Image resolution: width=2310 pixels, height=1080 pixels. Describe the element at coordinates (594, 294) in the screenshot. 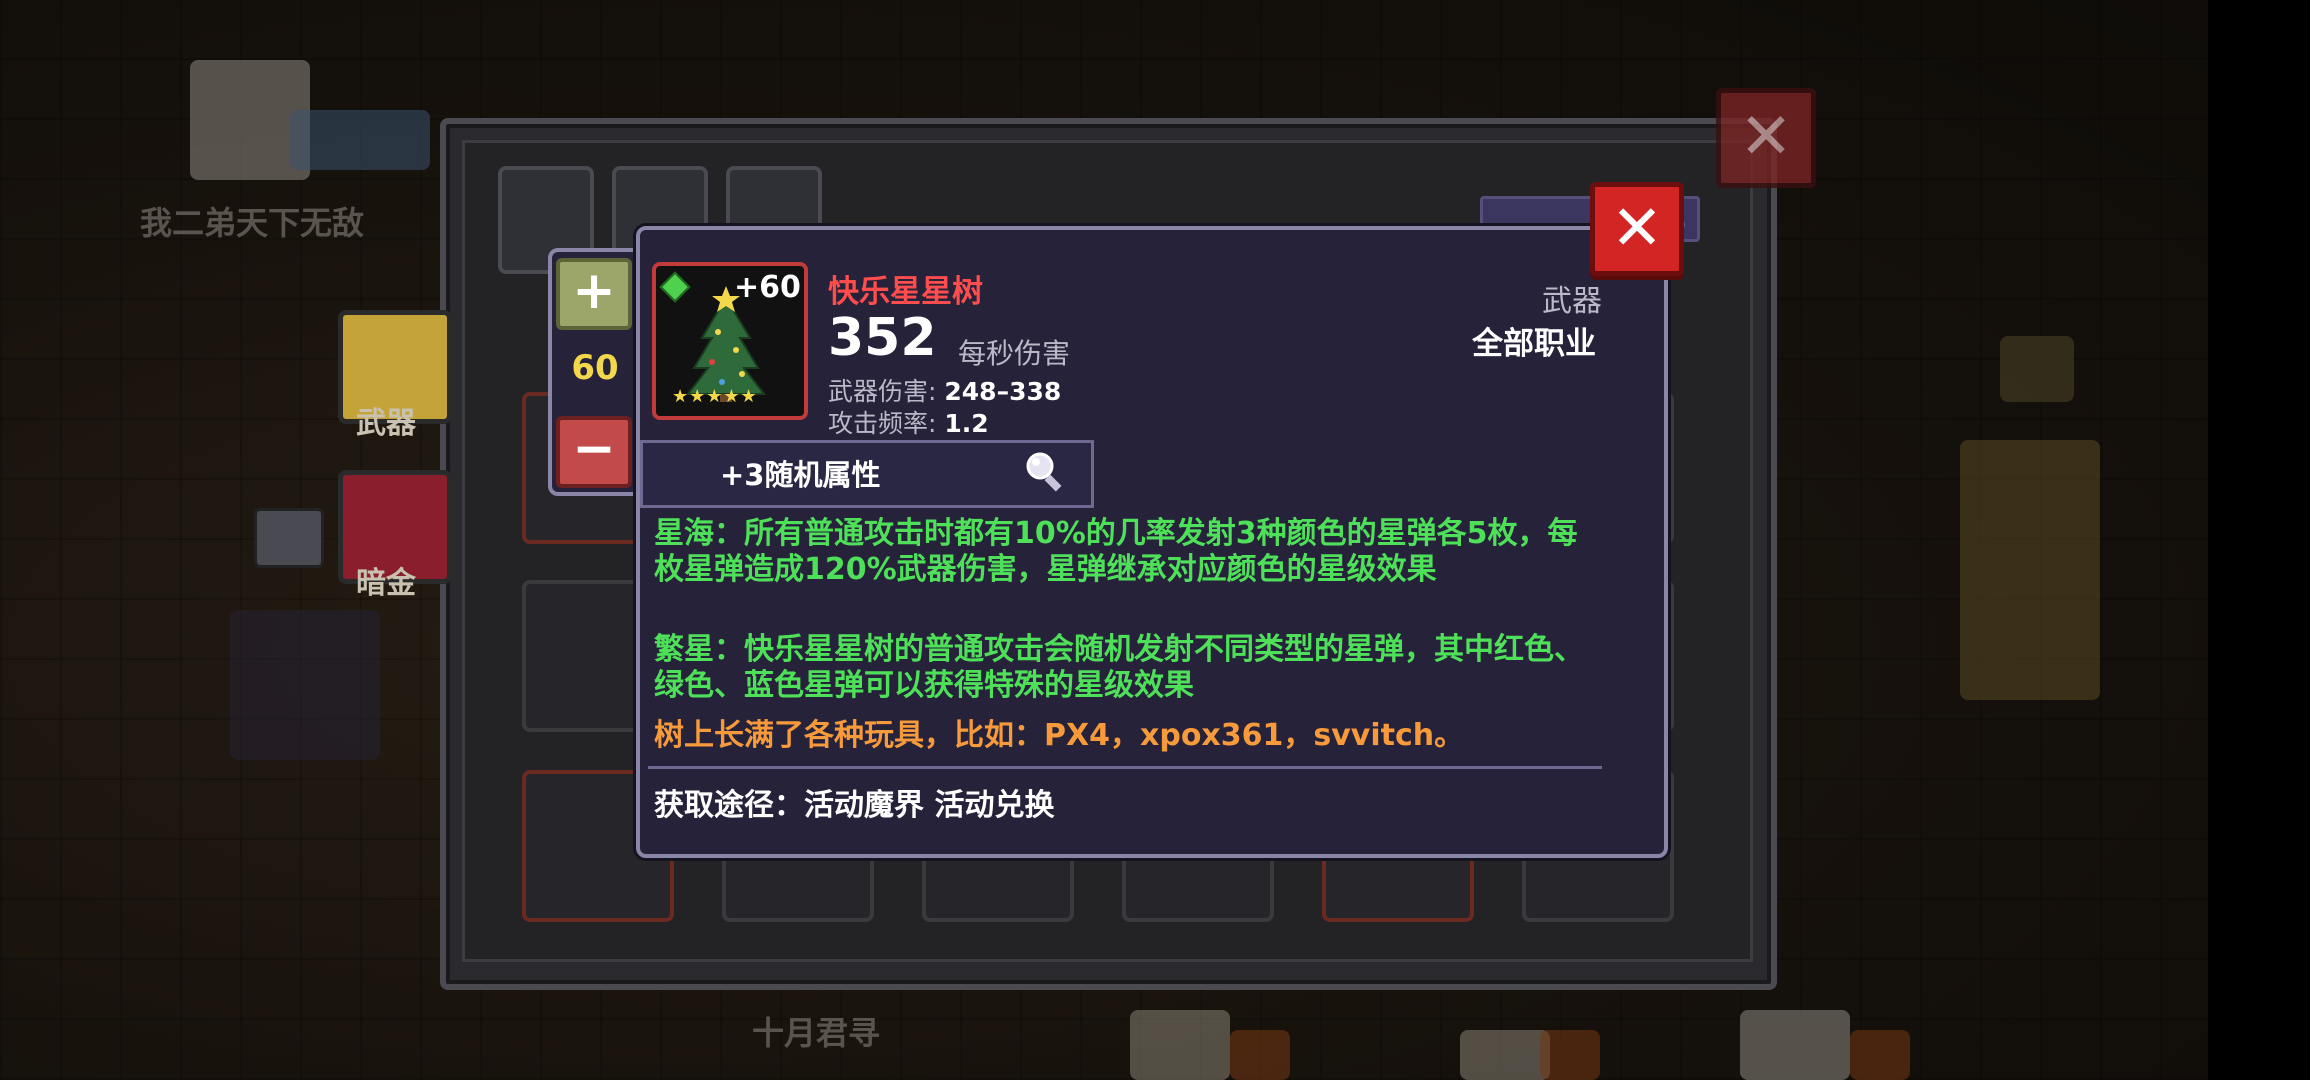

I see `level-increase-button: +` at that location.